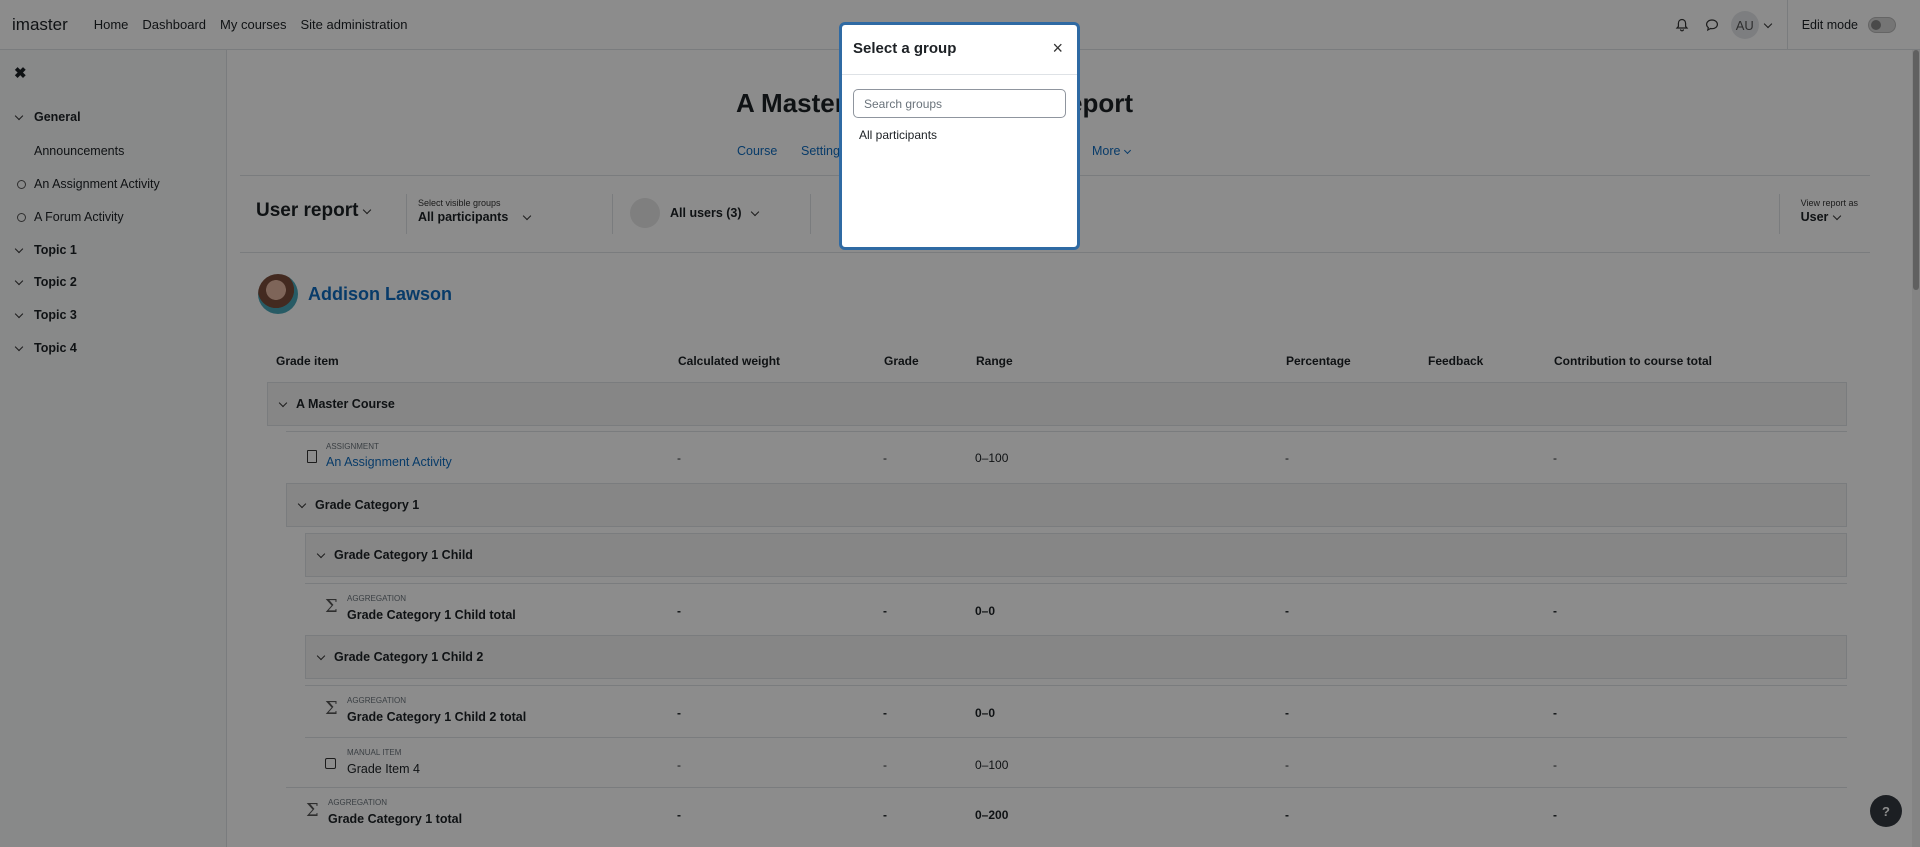 Image resolution: width=1920 pixels, height=847 pixels. What do you see at coordinates (959, 50) in the screenshot?
I see `modal-header: Select a group ×` at bounding box center [959, 50].